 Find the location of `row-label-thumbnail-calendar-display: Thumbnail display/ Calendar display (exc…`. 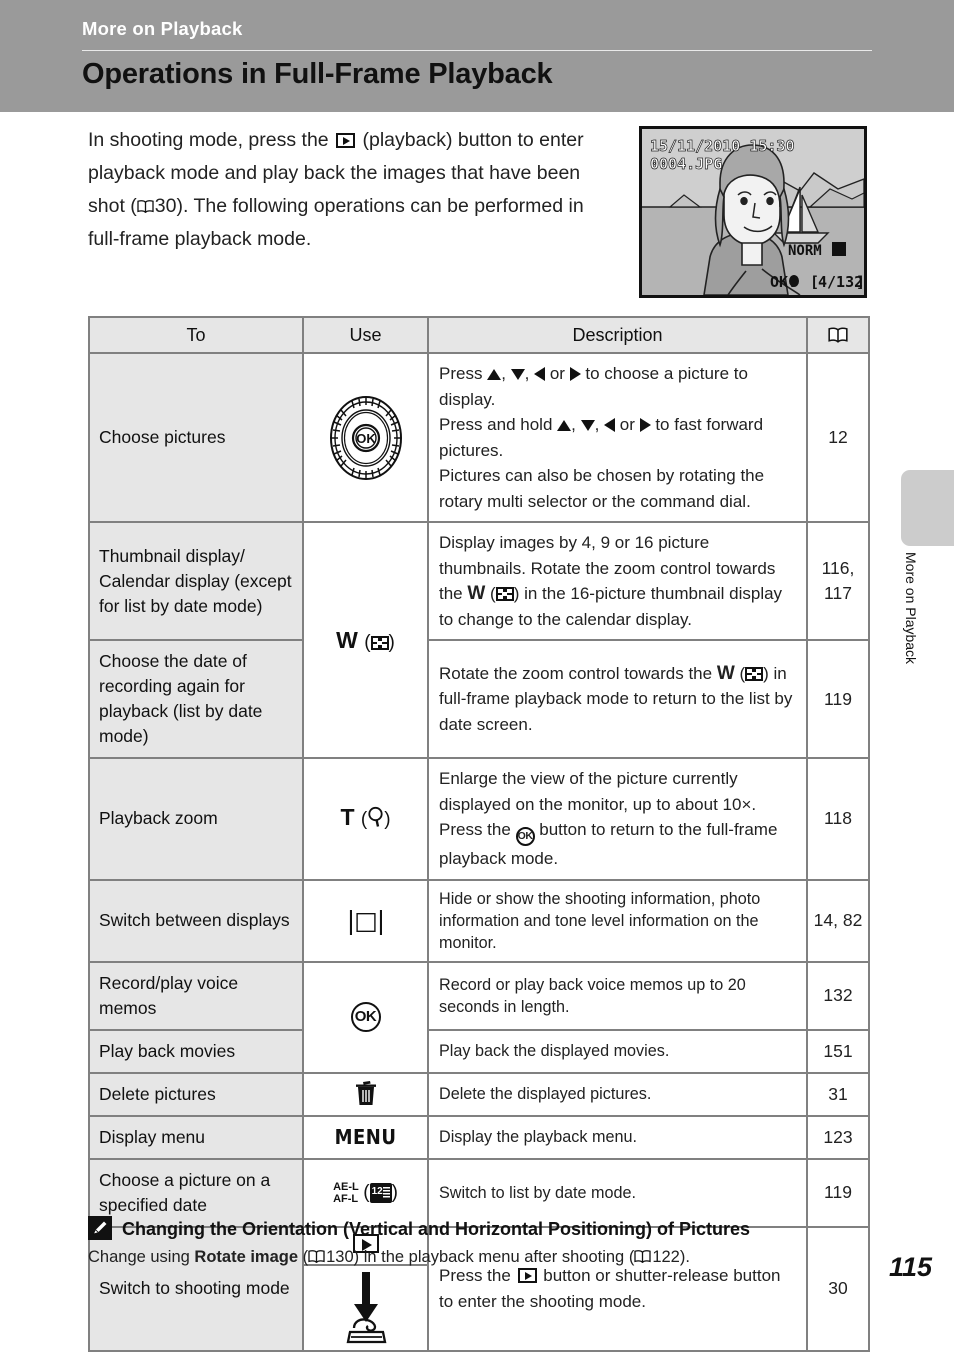

row-label-thumbnail-calendar-display: Thumbnail display/ Calendar display (exc… is located at coordinates (196, 581).